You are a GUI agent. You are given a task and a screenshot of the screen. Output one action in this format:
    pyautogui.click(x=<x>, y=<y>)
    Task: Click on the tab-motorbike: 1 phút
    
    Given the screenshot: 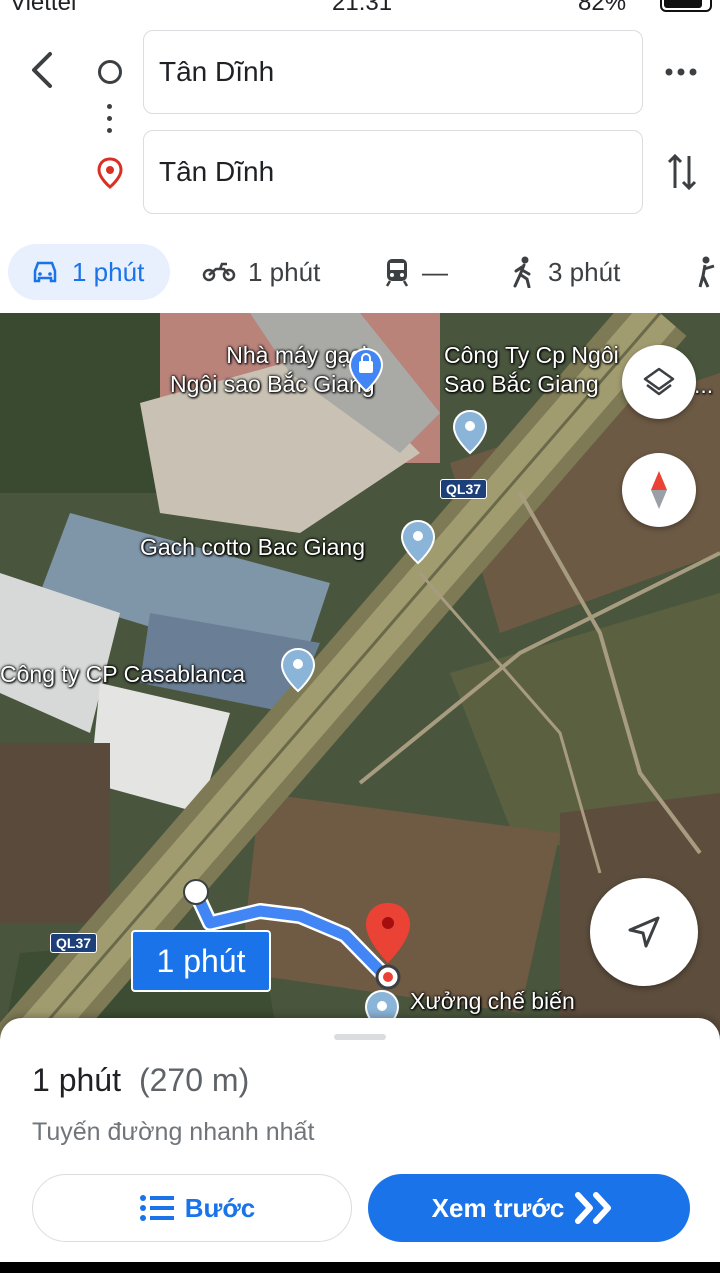 What is the action you would take?
    pyautogui.click(x=261, y=272)
    